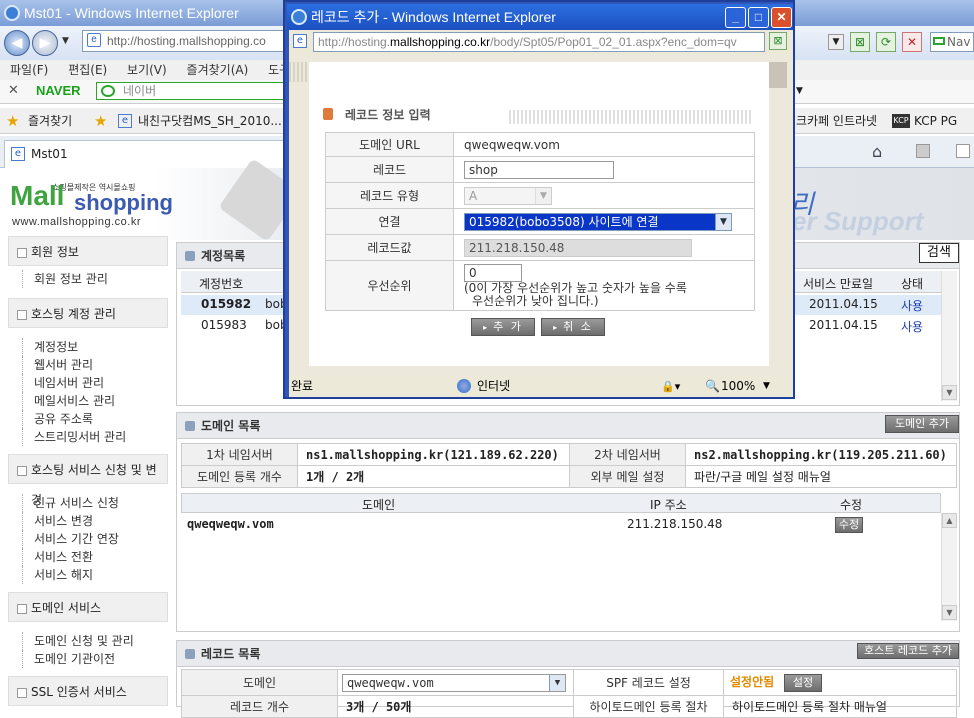 The height and width of the screenshot is (718, 974). Describe the element at coordinates (100, 121) in the screenshot. I see `add-favorite-icon: ★` at that location.